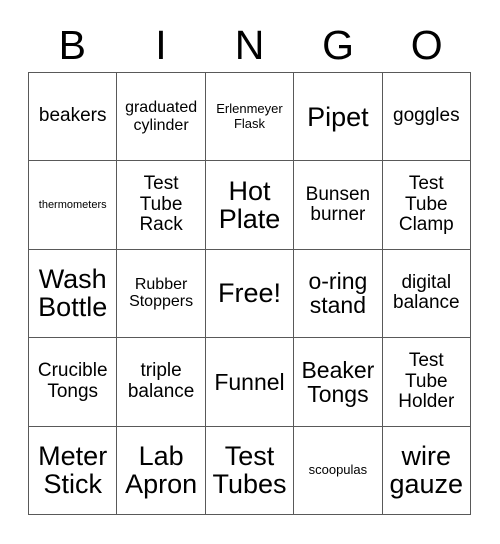 This screenshot has height=544, width=500. I want to click on bingo-cell-label: Test Tube Clamp, so click(426, 204).